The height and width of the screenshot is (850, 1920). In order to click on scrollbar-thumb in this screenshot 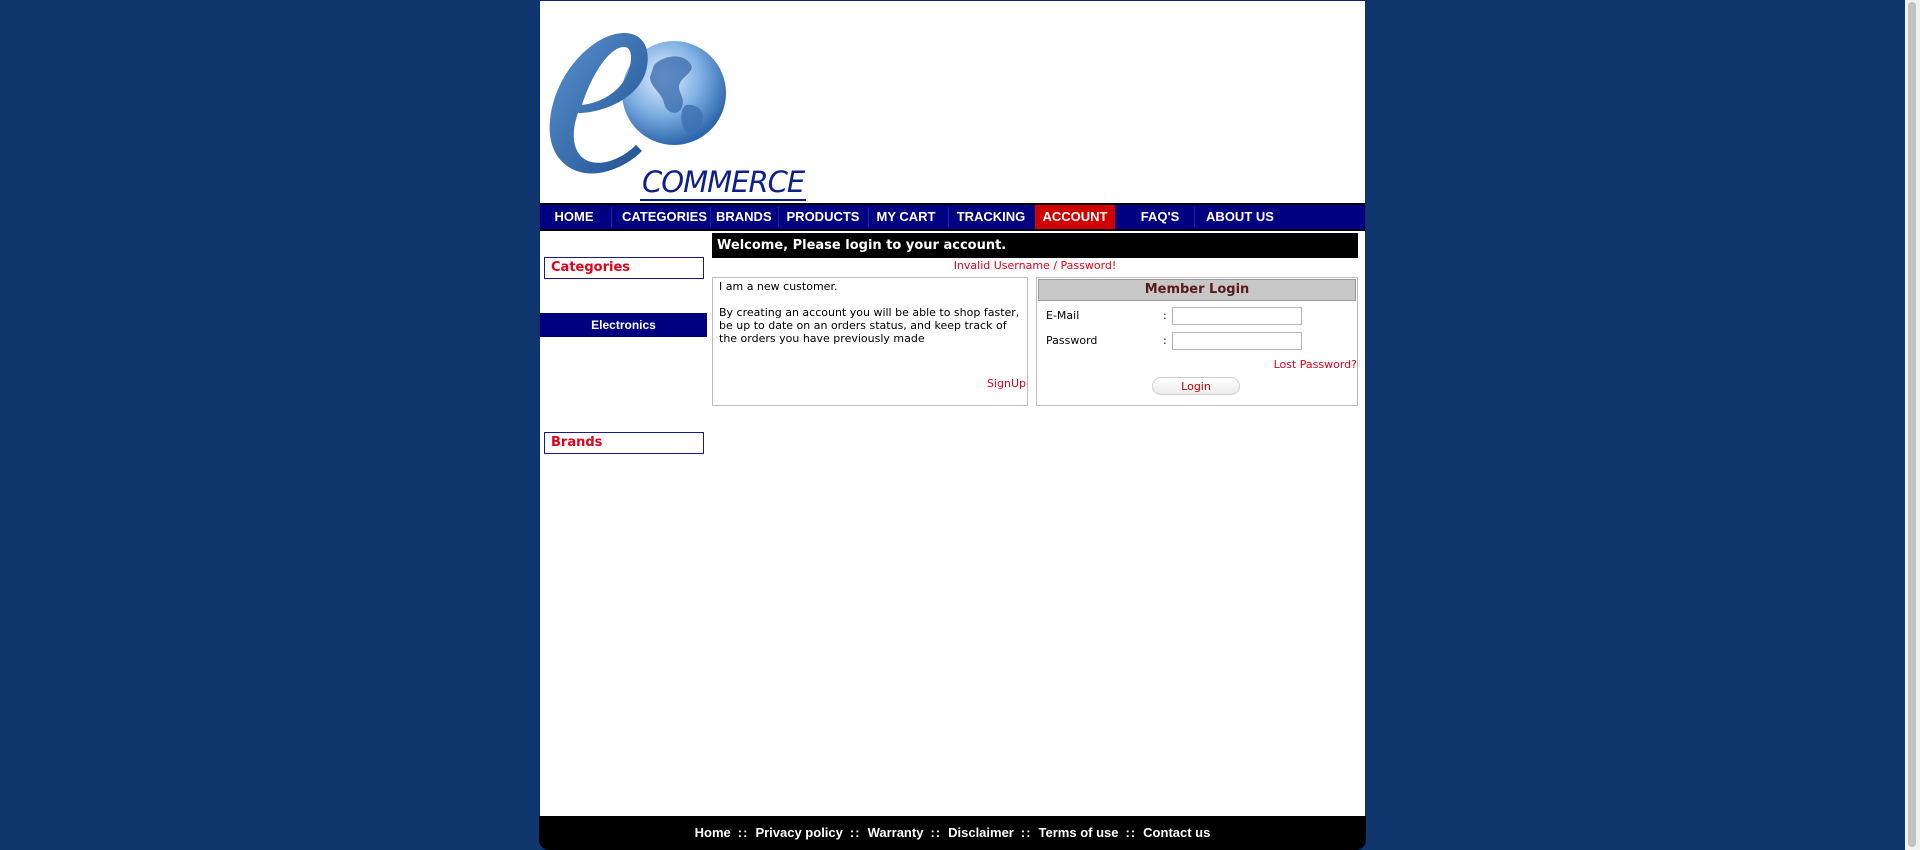, I will do `click(1912, 424)`.